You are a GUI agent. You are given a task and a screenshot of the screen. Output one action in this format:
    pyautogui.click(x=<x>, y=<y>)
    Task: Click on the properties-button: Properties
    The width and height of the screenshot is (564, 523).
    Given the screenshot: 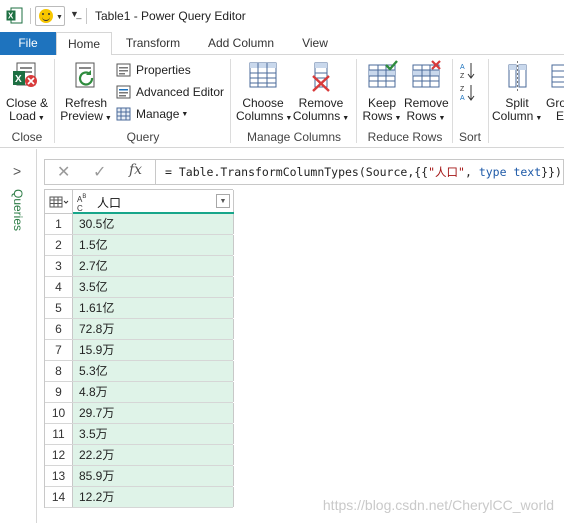 What is the action you would take?
    pyautogui.click(x=153, y=70)
    